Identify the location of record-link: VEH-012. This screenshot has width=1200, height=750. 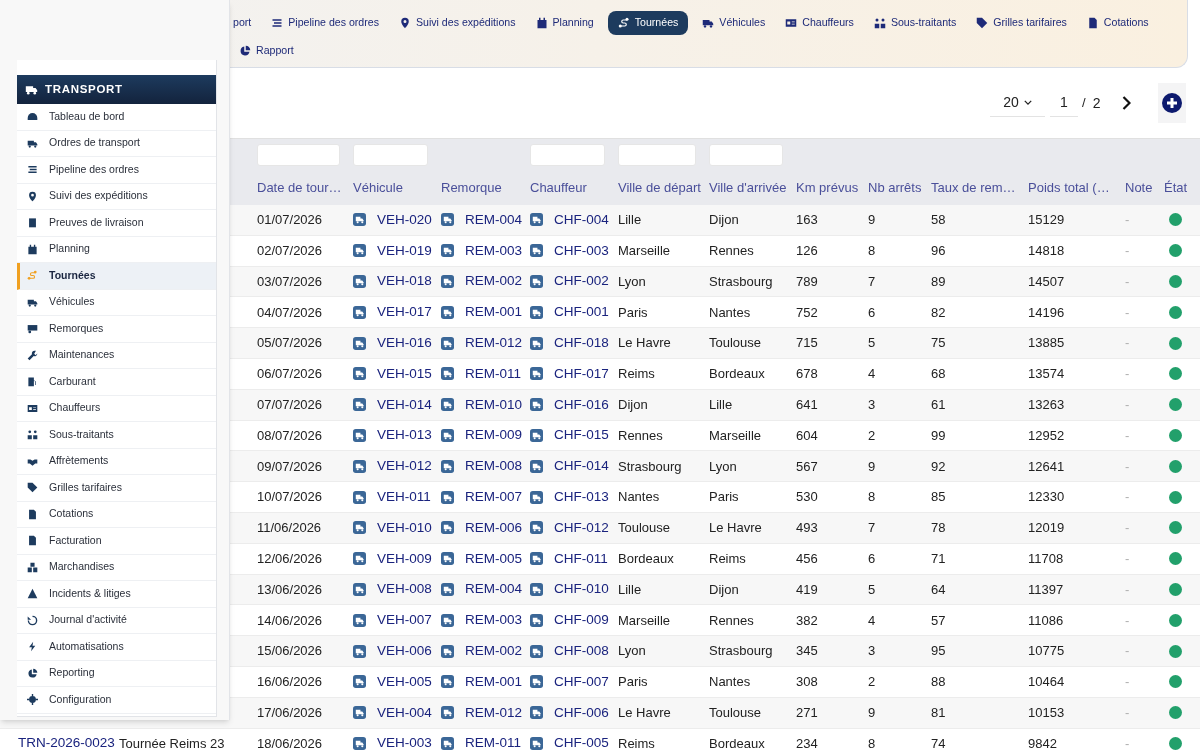
(404, 466).